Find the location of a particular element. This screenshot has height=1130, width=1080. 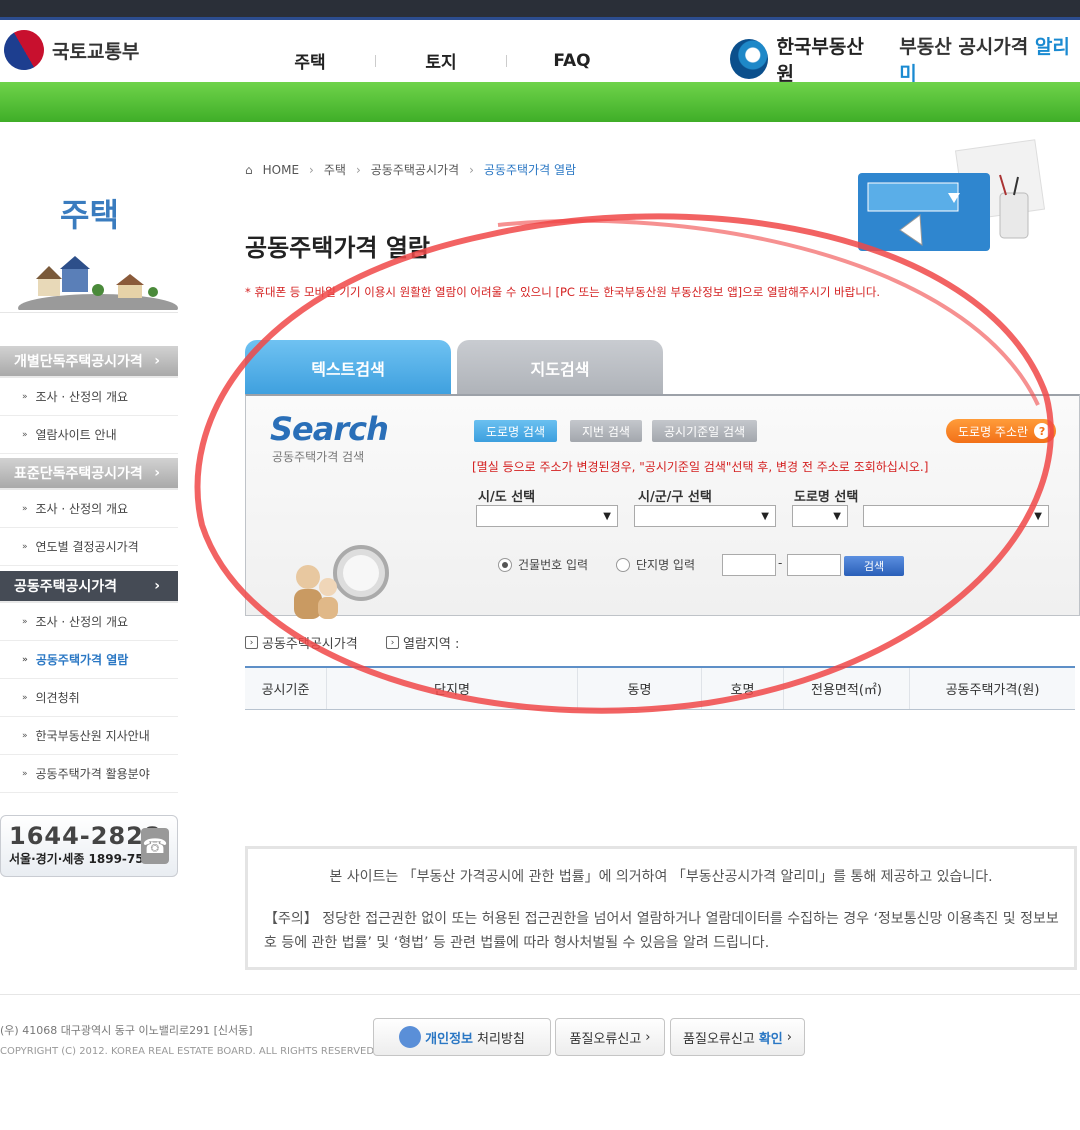

info-label: 열람지역 : is located at coordinates (431, 644).